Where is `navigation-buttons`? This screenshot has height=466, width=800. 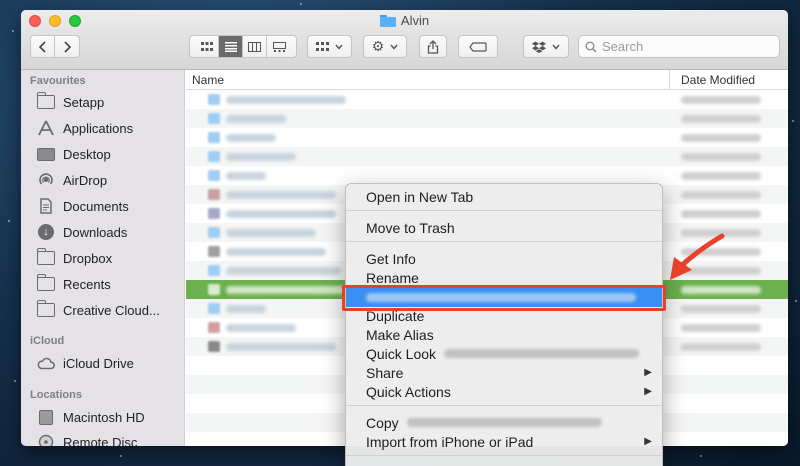
navigation-buttons is located at coordinates (55, 46).